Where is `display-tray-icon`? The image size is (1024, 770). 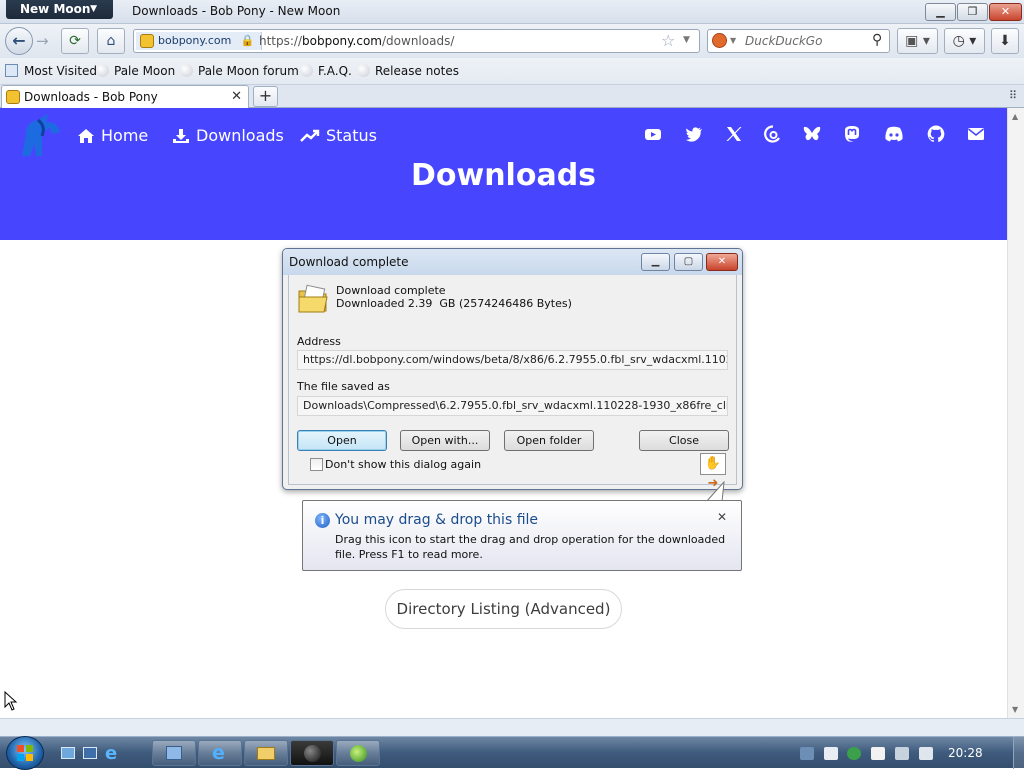
display-tray-icon is located at coordinates (902, 753).